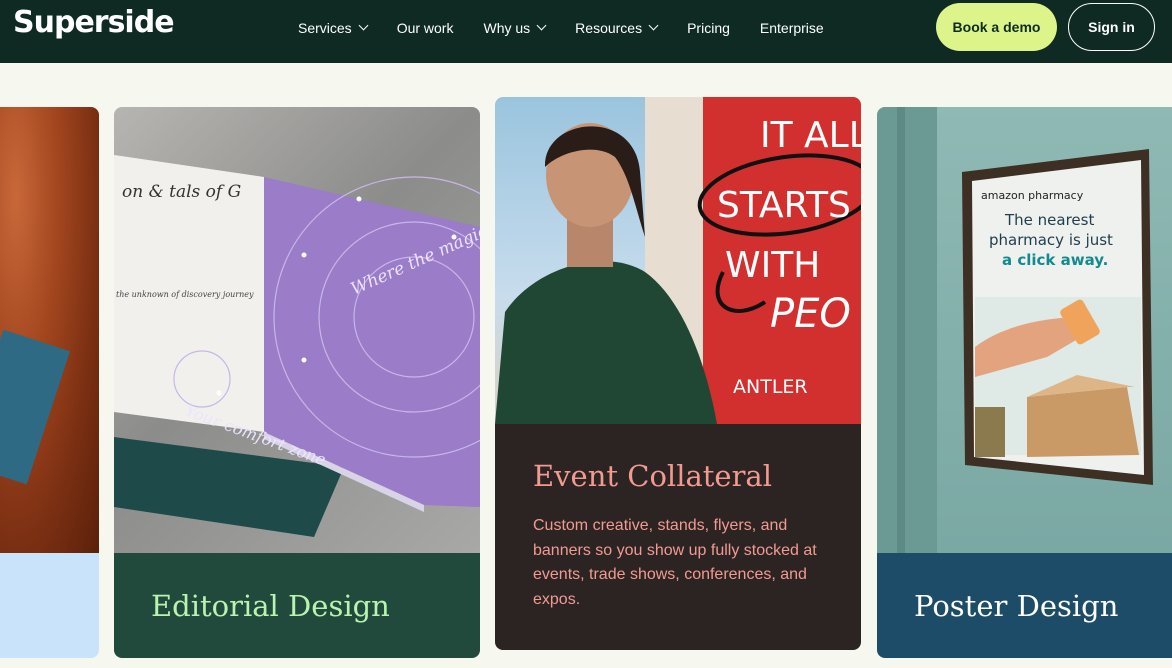  Describe the element at coordinates (325, 27) in the screenshot. I see `nav-item-label: Services` at that location.